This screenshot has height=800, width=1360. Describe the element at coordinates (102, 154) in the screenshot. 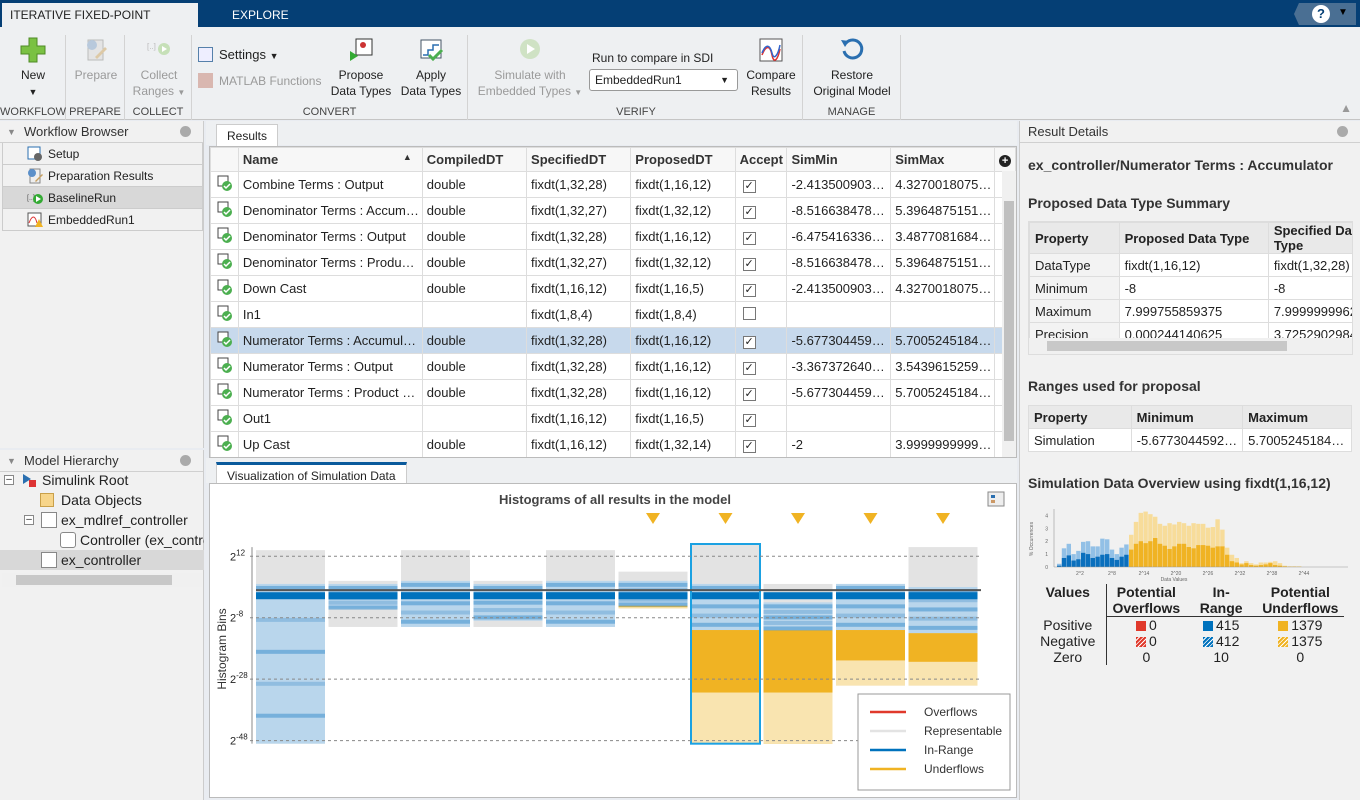

I see `workflow-item-setup: Setup` at that location.